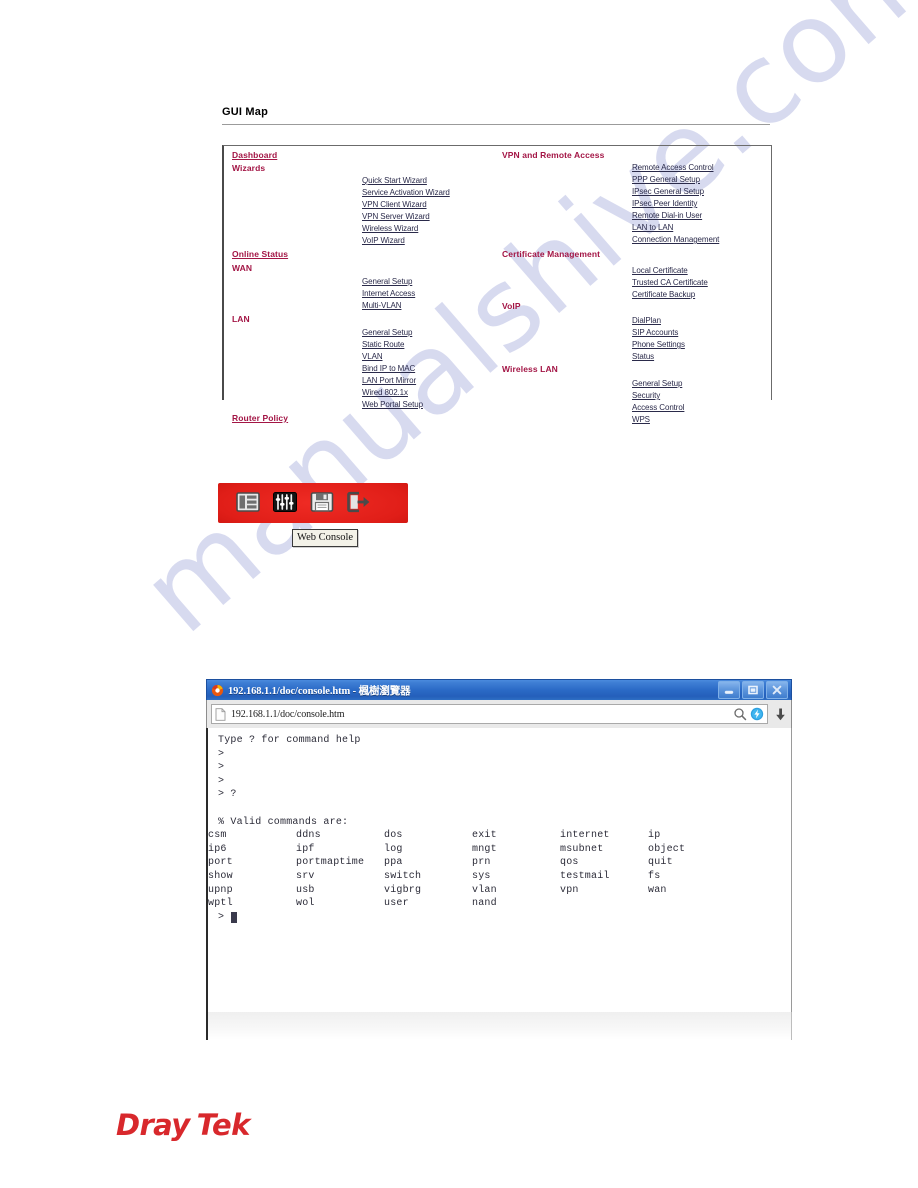  What do you see at coordinates (654, 836) in the screenshot?
I see `console-command-cell: ip` at bounding box center [654, 836].